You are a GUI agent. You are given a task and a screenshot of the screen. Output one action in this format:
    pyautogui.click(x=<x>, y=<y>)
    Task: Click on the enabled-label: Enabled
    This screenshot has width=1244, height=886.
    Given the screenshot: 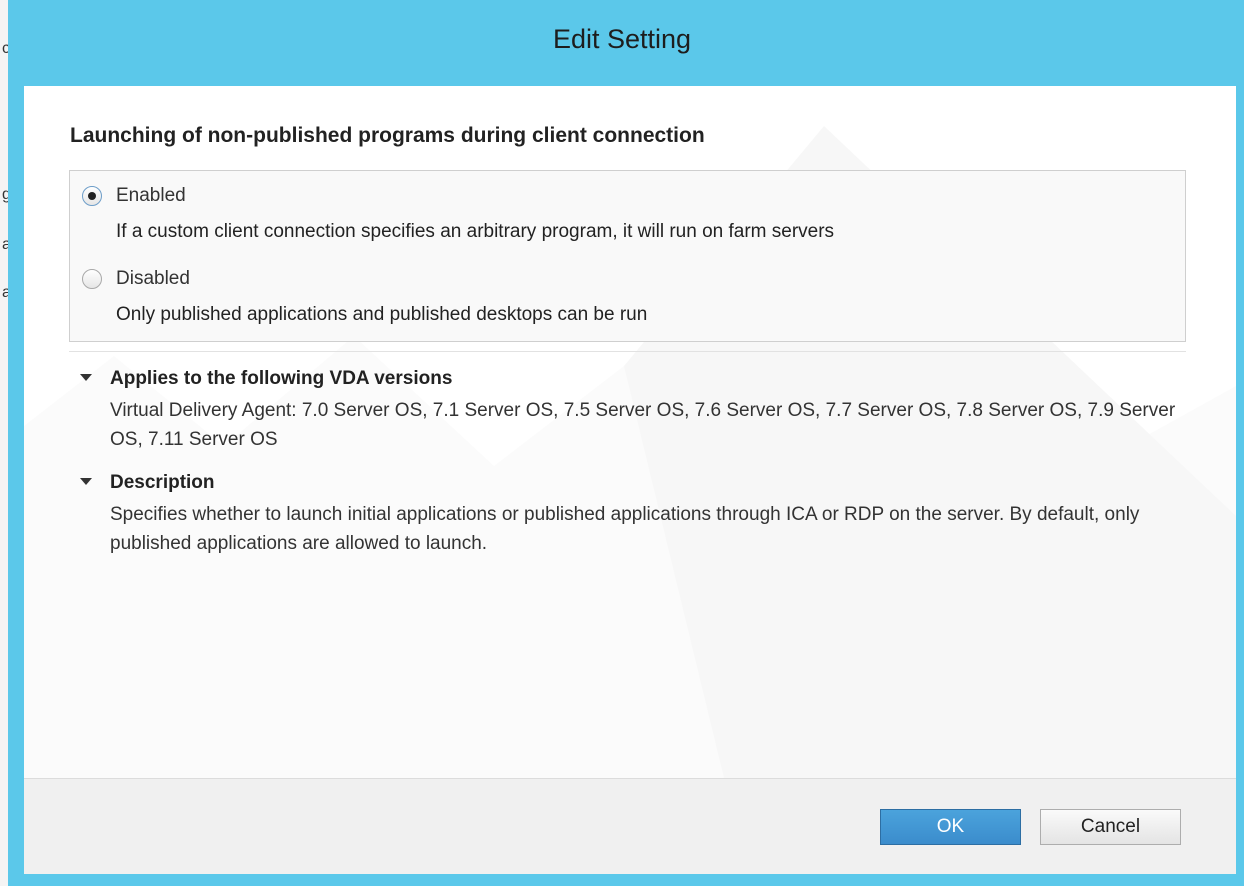 What is the action you would take?
    pyautogui.click(x=151, y=196)
    